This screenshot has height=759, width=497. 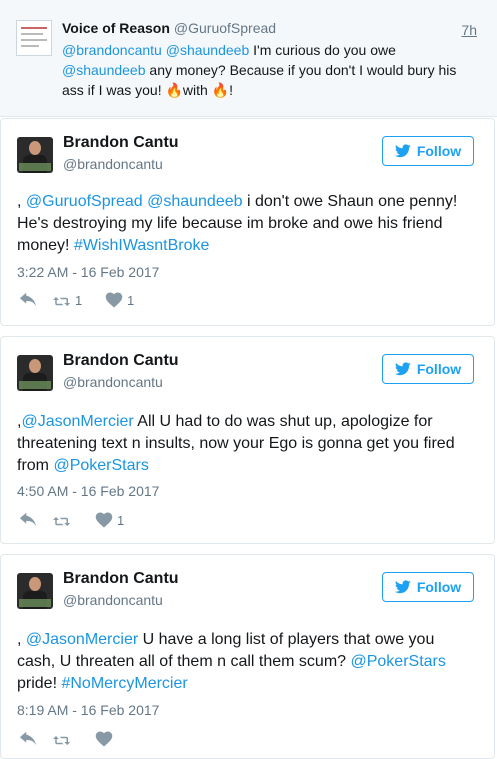 What do you see at coordinates (88, 491) in the screenshot?
I see `tweet-timestamp: 4:50 AM - 16 Feb 2017` at bounding box center [88, 491].